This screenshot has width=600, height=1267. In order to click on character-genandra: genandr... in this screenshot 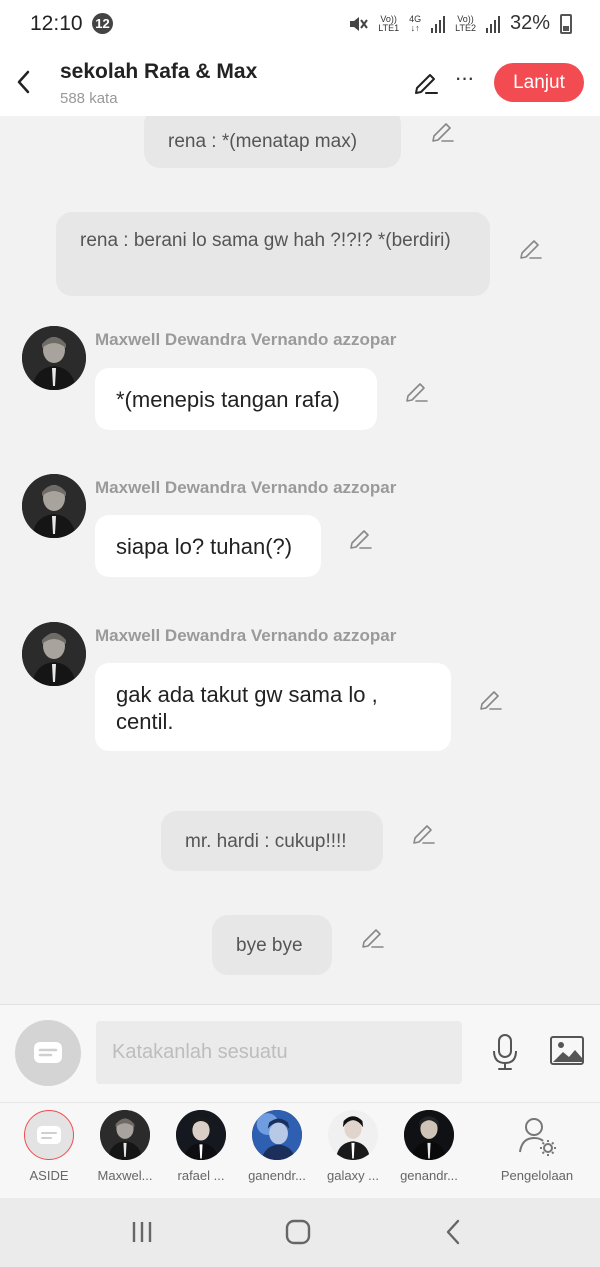, I will do `click(429, 1146)`.